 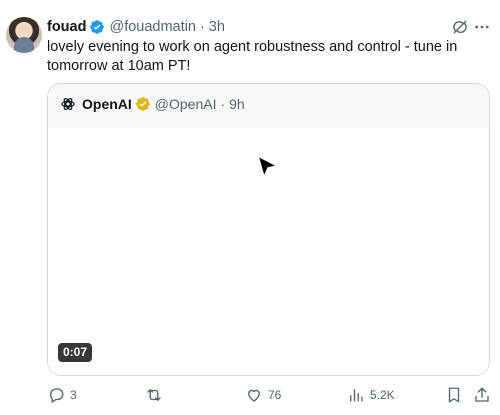 I want to click on author-name: fouad, so click(x=66, y=27).